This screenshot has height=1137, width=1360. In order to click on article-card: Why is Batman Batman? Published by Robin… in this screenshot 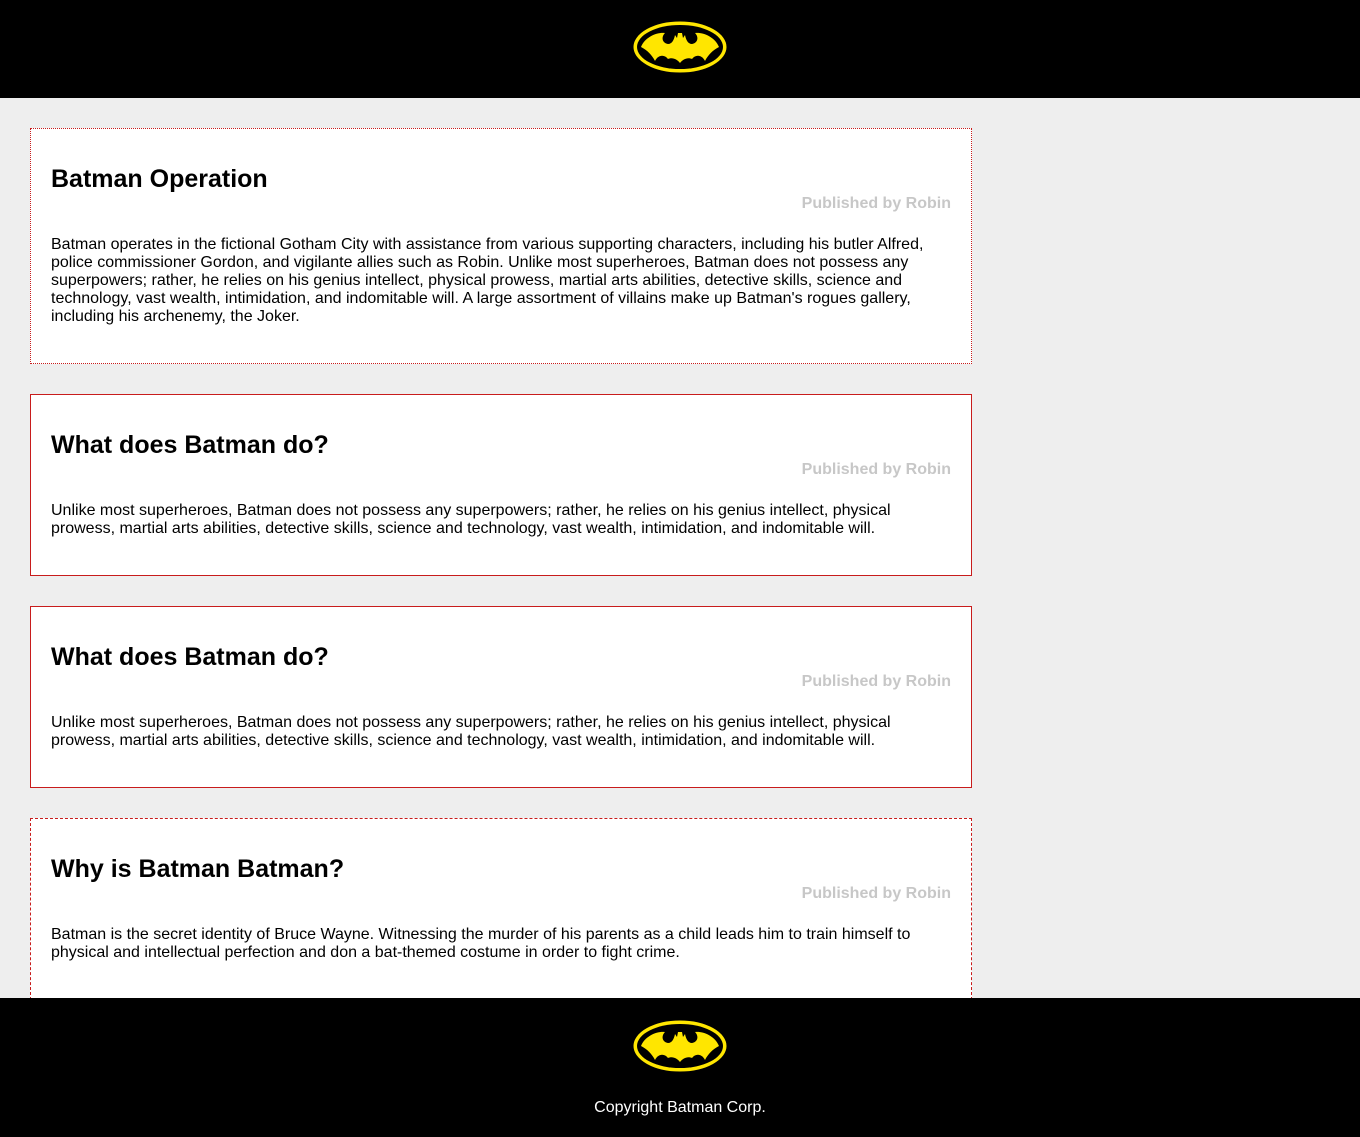, I will do `click(501, 909)`.